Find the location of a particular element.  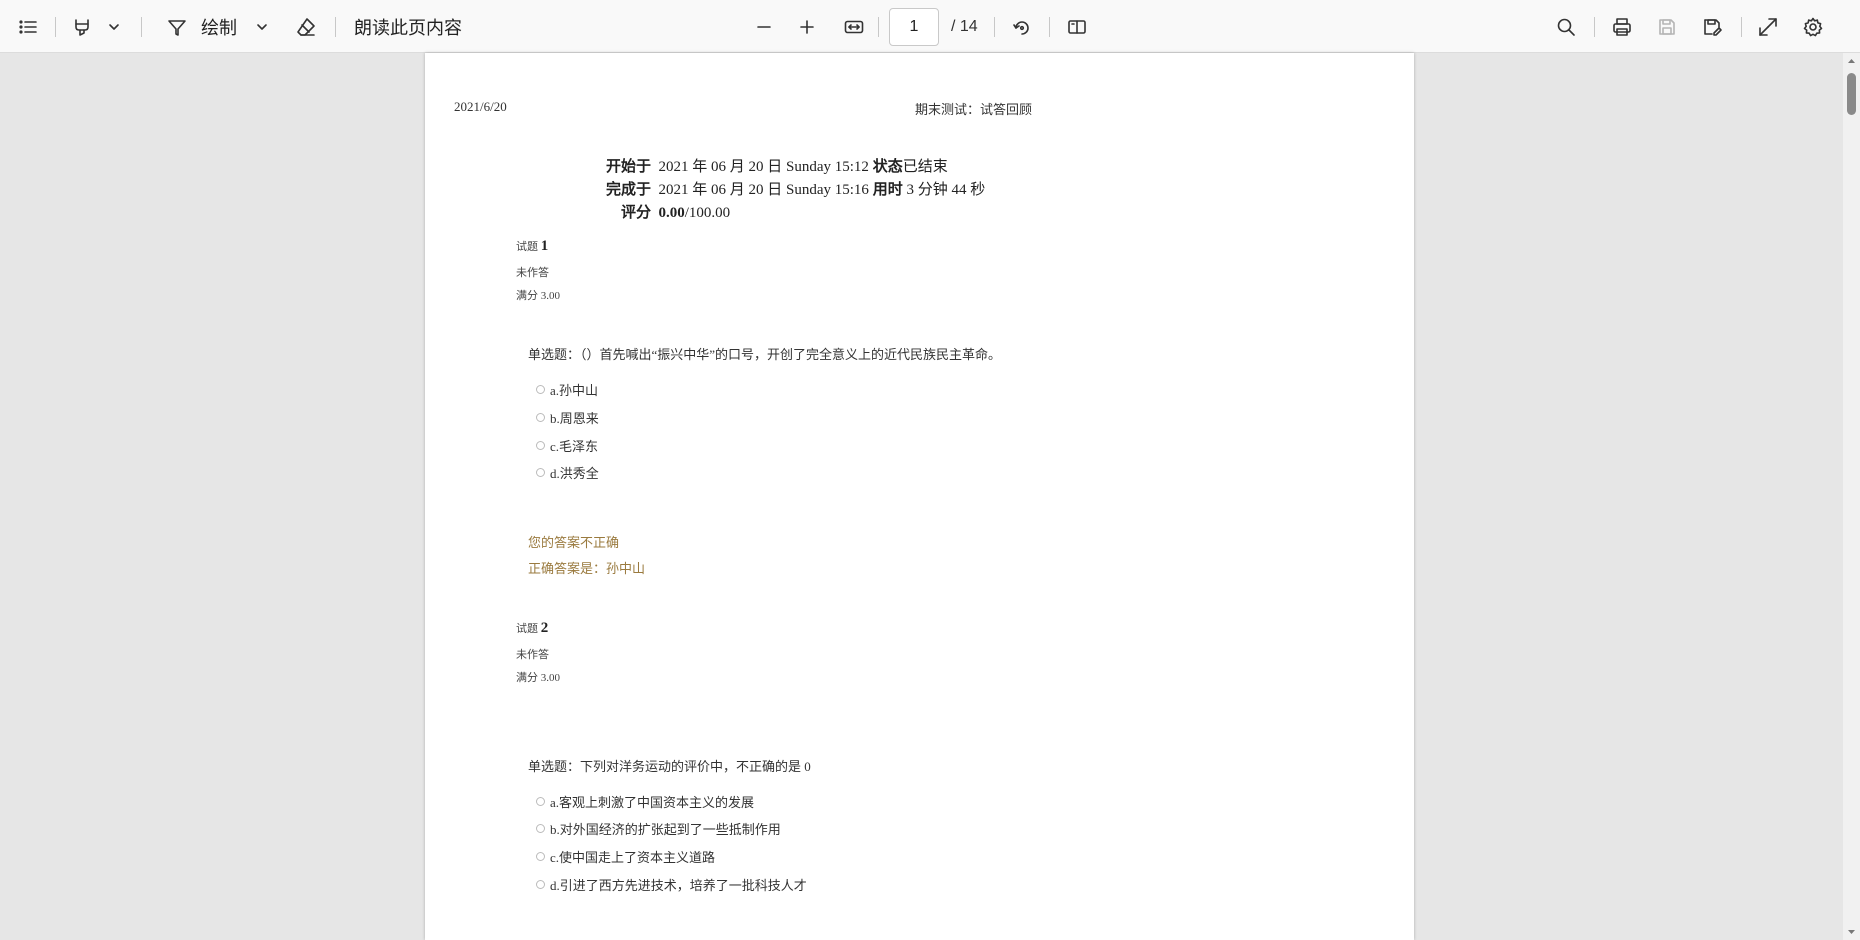

question-1-status: 未作答 is located at coordinates (532, 273).